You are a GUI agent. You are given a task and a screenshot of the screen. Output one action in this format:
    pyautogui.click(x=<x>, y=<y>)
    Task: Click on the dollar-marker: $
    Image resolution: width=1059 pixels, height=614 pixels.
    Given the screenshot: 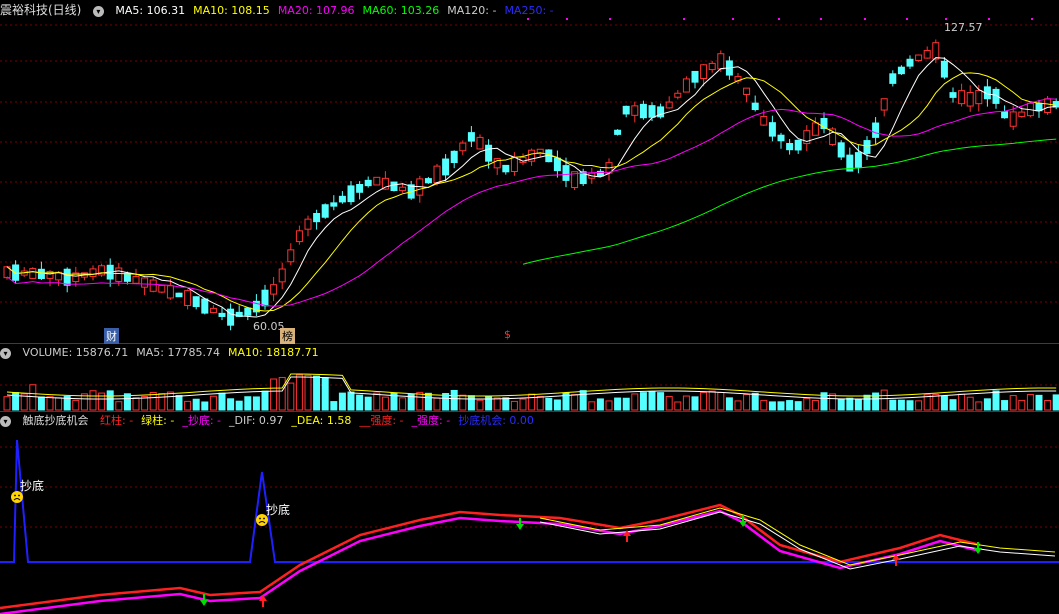 What is the action you would take?
    pyautogui.click(x=507, y=334)
    